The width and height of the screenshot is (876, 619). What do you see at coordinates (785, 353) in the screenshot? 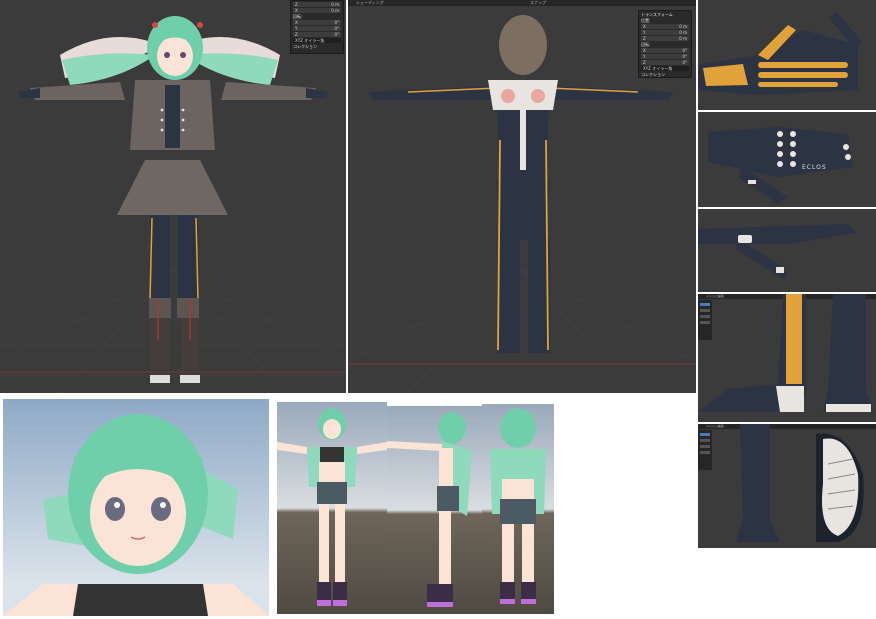
I see `foot-side-model` at bounding box center [785, 353].